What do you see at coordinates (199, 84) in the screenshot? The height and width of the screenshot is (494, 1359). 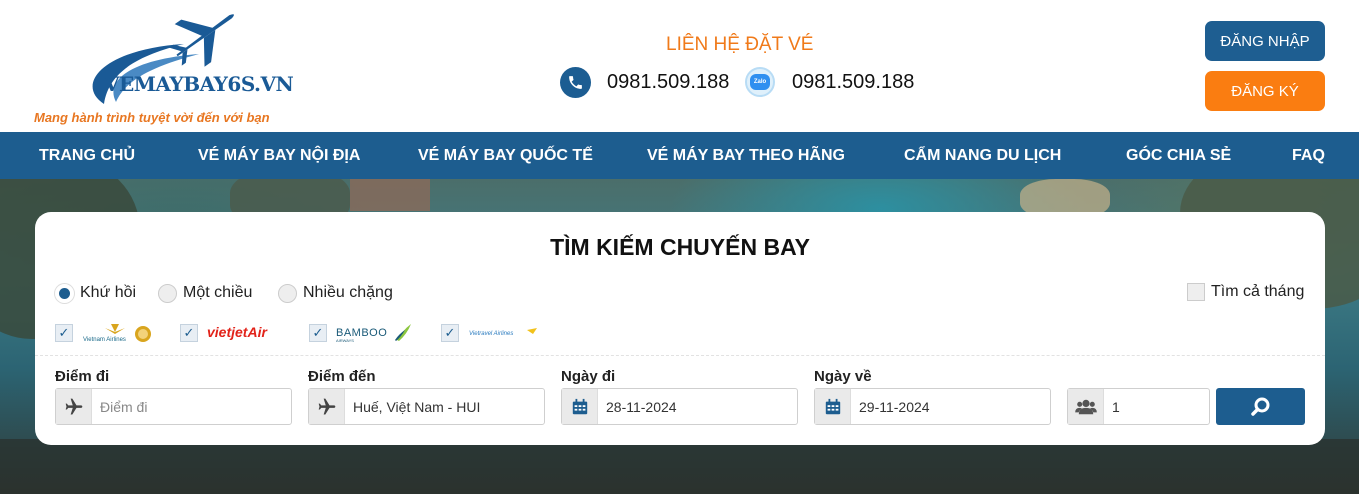 I see `logo-text: VEMAYBAY6S.VN` at bounding box center [199, 84].